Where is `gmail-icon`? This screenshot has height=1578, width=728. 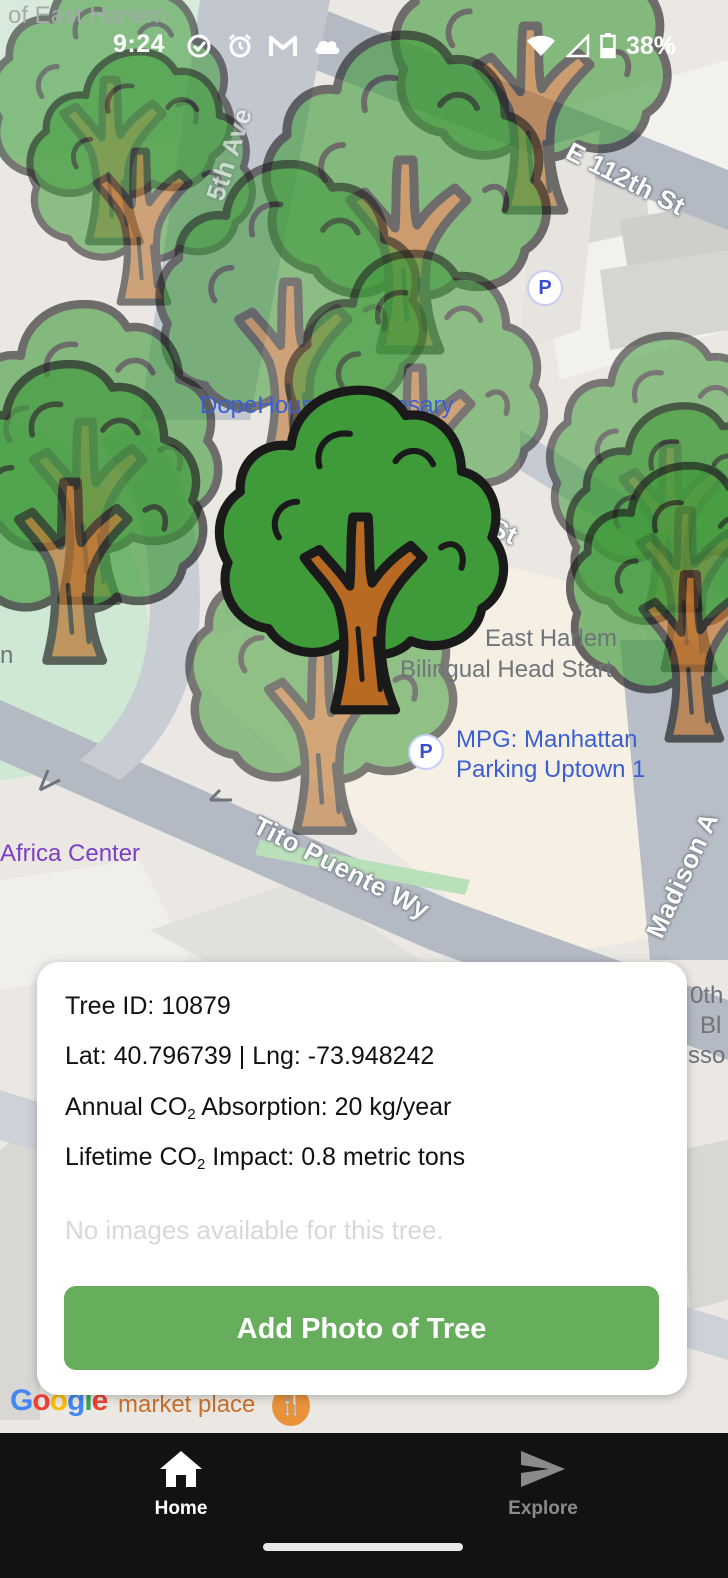
gmail-icon is located at coordinates (283, 46).